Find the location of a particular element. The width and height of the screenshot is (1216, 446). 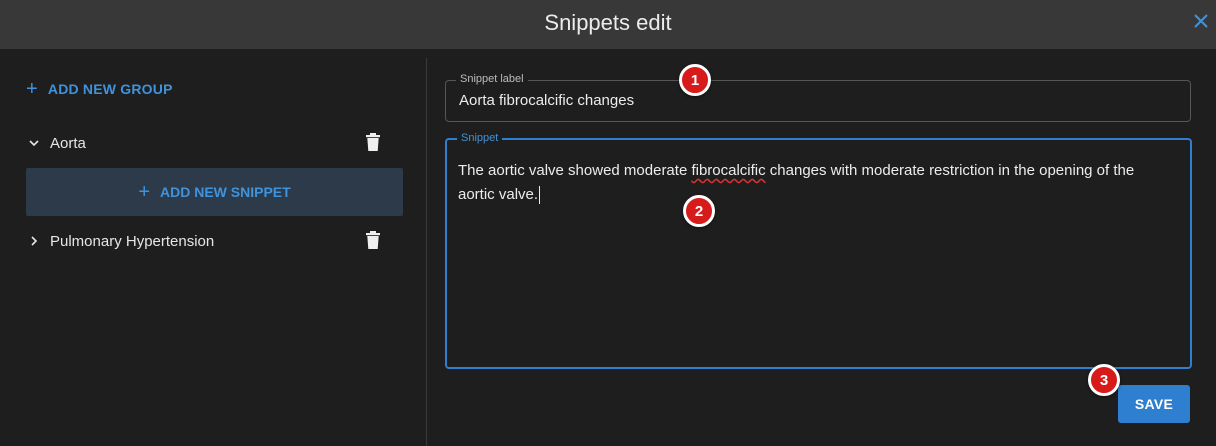

snippet-text-part: The aortic valve showed moderate is located at coordinates (575, 170).